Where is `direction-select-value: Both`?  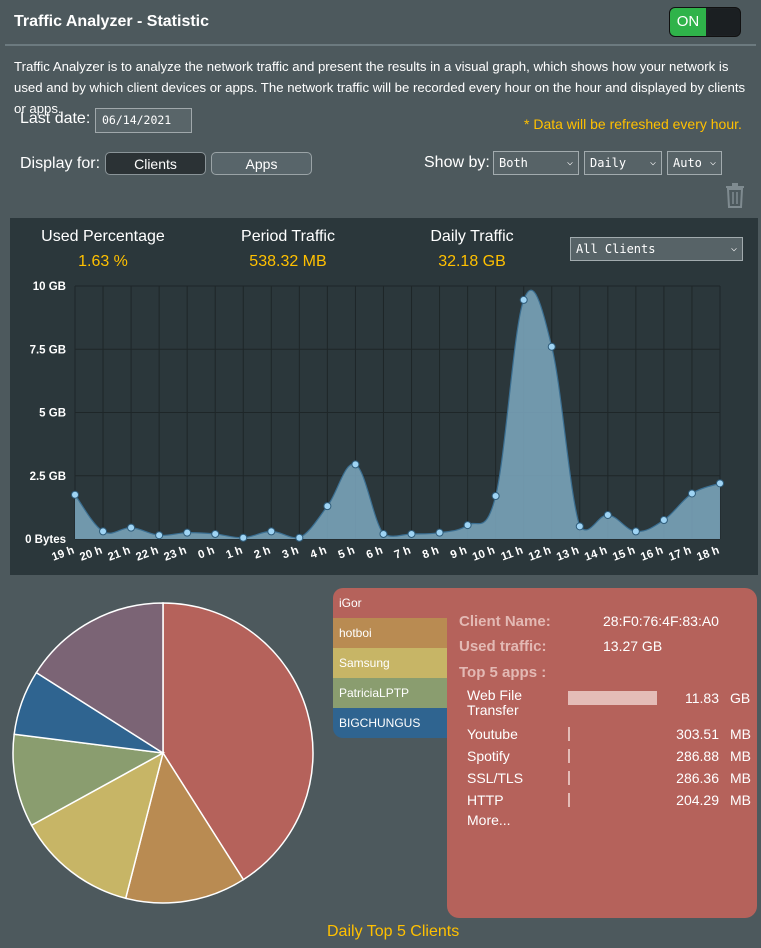 direction-select-value: Both is located at coordinates (513, 163).